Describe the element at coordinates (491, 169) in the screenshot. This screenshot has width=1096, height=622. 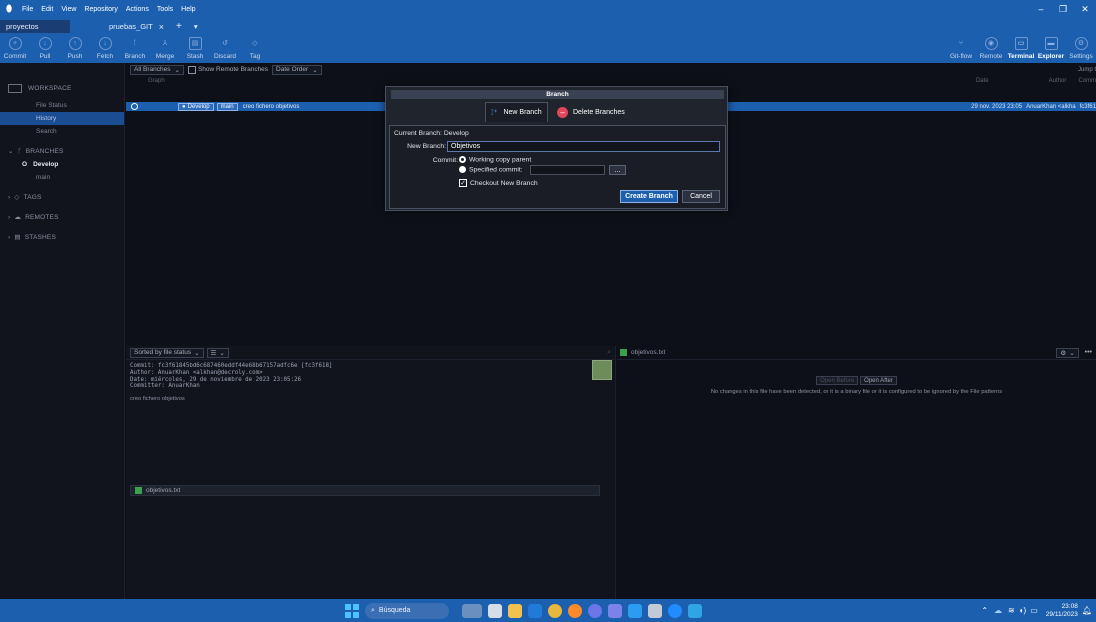
I see `specified-commit-radio: Specified commit:` at that location.